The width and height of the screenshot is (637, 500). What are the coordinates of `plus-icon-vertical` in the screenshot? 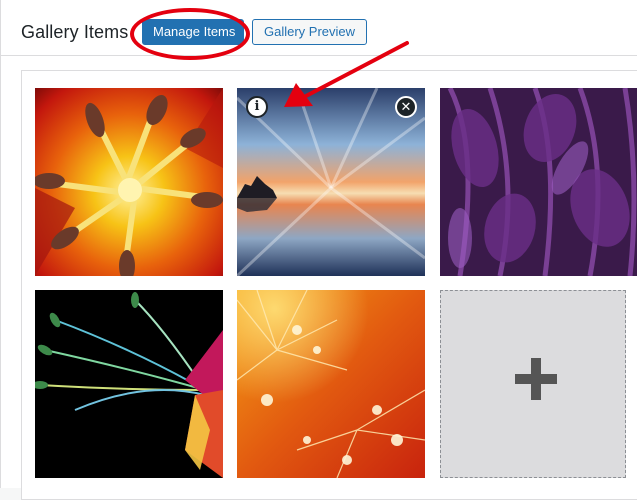 It's located at (536, 379).